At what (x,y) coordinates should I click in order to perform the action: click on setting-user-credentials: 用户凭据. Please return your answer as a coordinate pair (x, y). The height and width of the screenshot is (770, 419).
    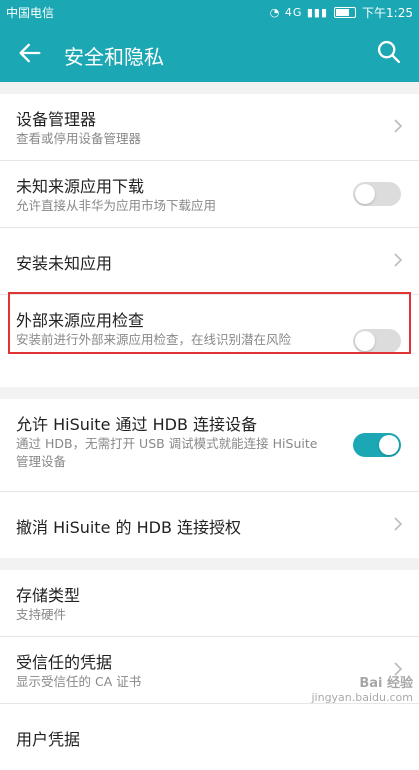
    Looking at the image, I should click on (209, 737).